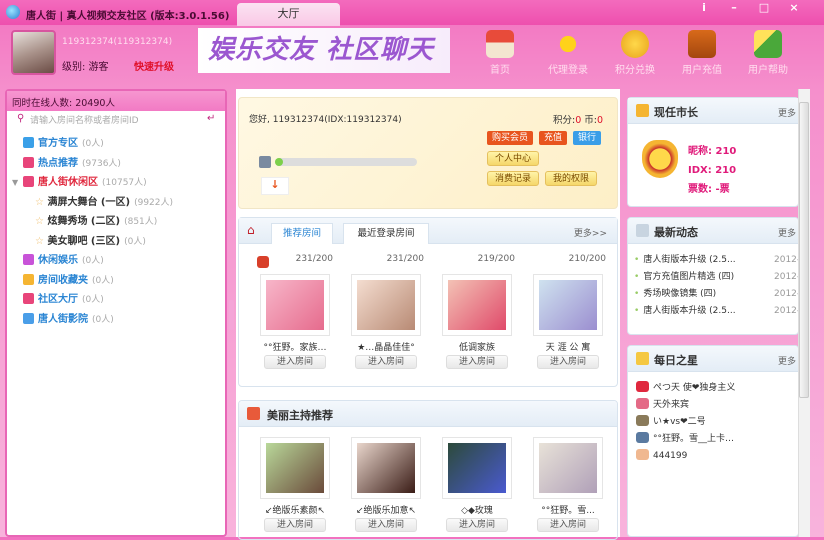 The image size is (824, 540). I want to click on star-icon, so click(642, 358).